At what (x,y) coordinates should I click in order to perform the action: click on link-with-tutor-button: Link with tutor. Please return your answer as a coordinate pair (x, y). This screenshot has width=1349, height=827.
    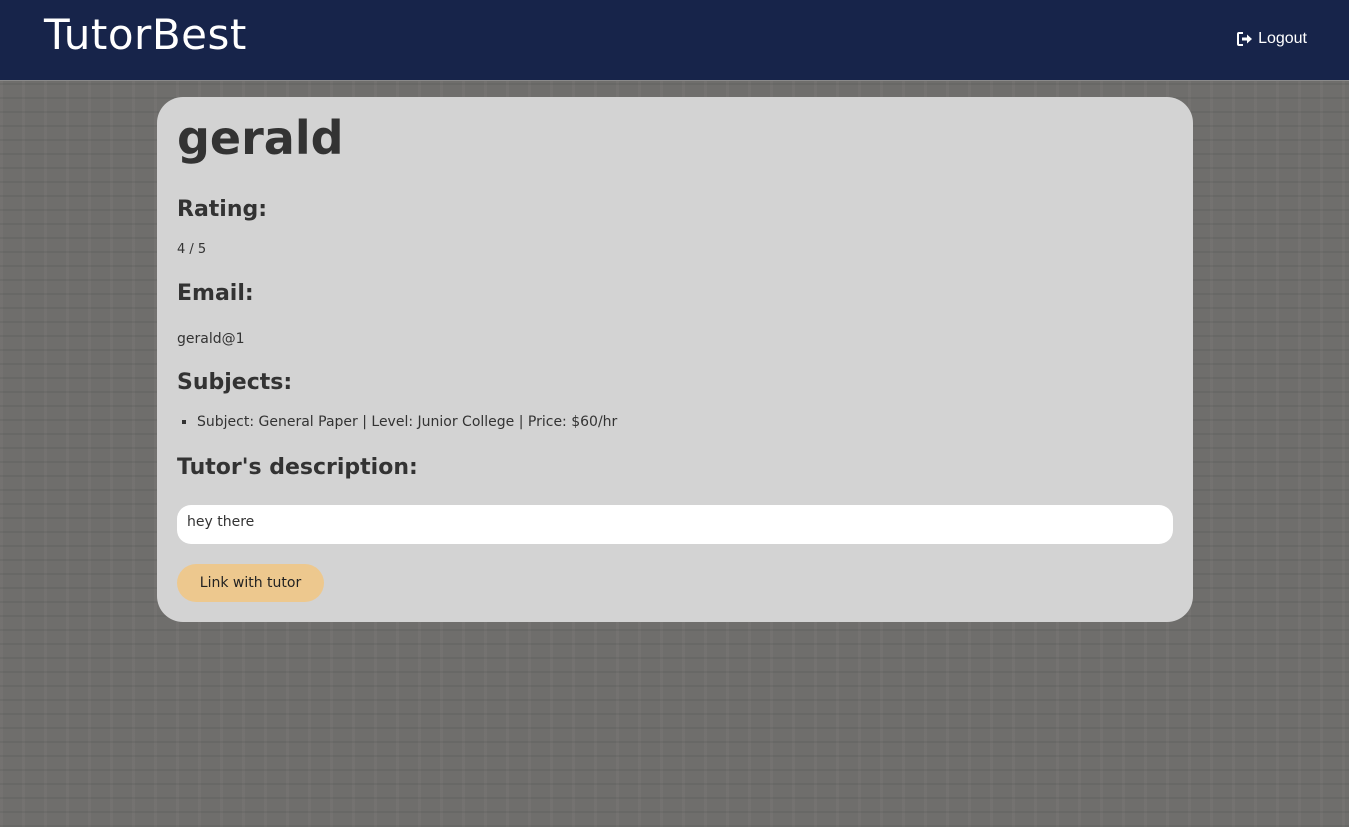
    Looking at the image, I should click on (250, 583).